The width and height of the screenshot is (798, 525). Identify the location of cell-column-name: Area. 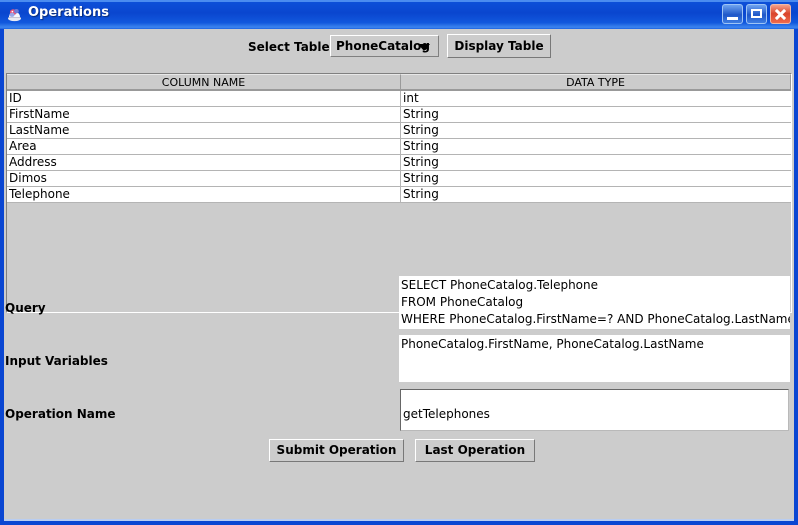
(204, 146).